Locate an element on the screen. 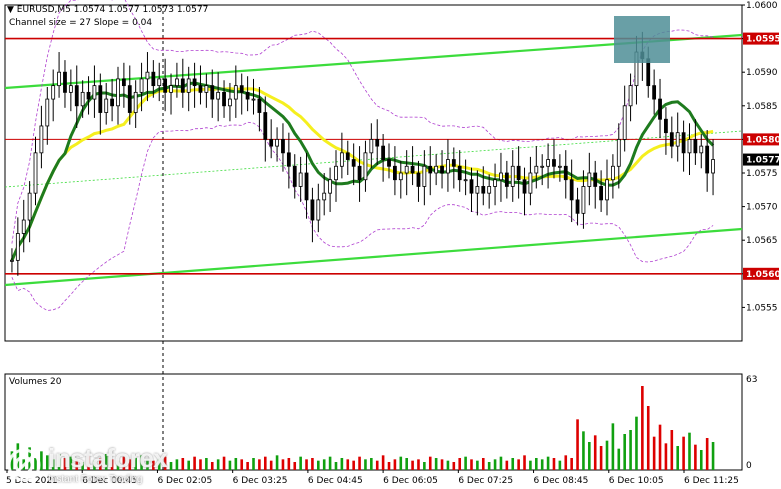 The width and height of the screenshot is (781, 489). channel-info: Channel size = 27 Slope = 0.04 is located at coordinates (81, 23).